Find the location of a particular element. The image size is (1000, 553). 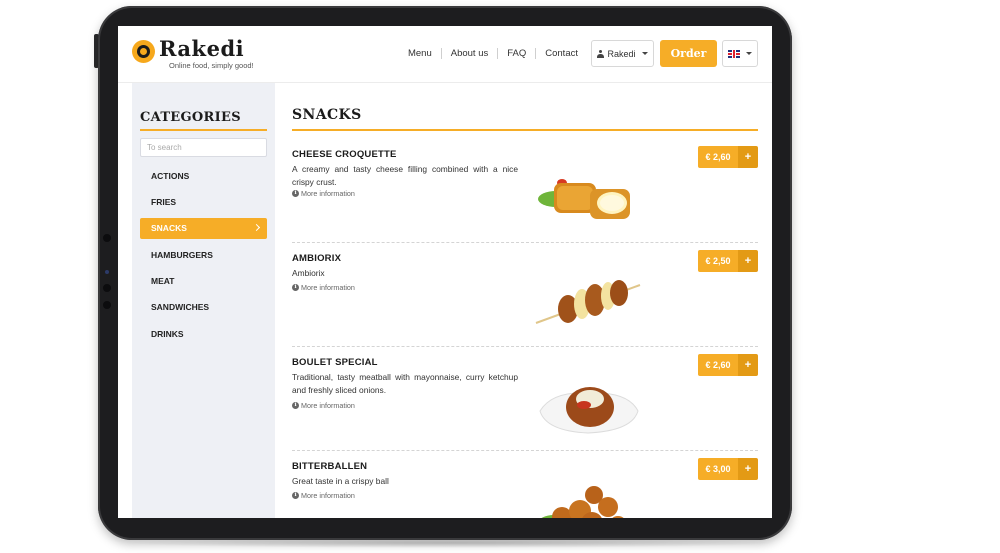

product-price: € 3,00 is located at coordinates (718, 469).